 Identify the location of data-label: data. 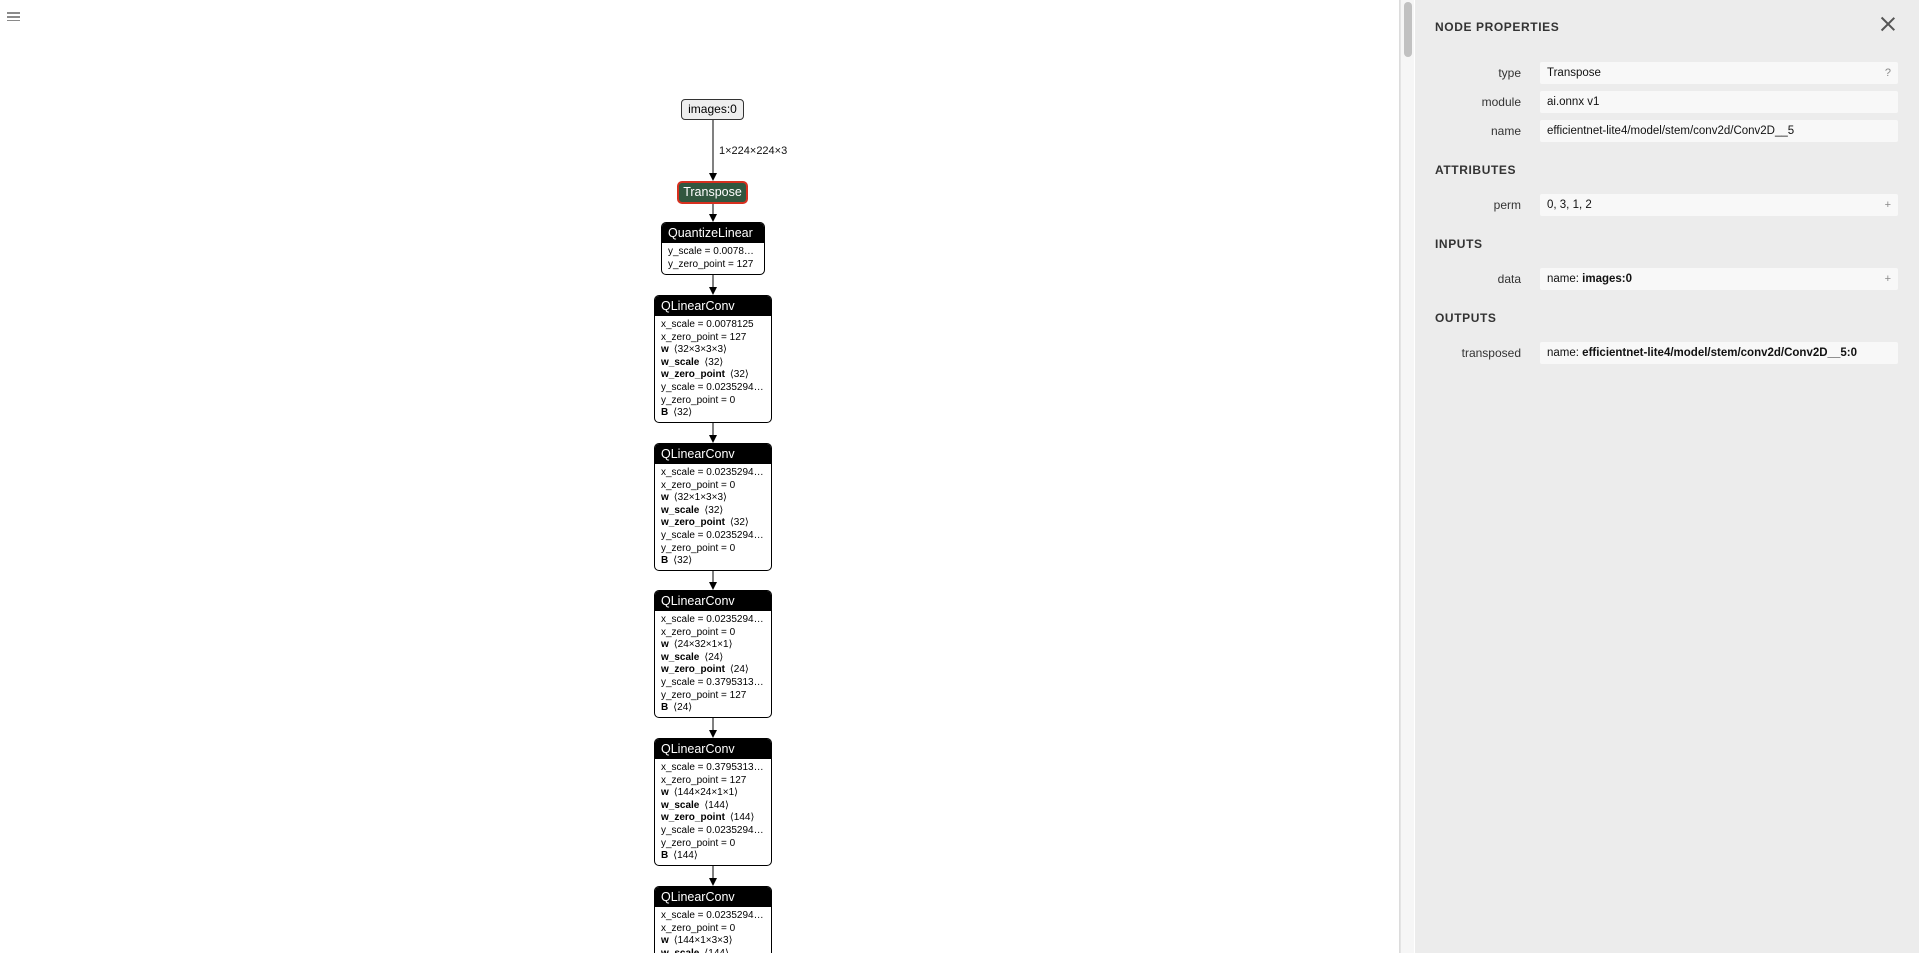
(1509, 279).